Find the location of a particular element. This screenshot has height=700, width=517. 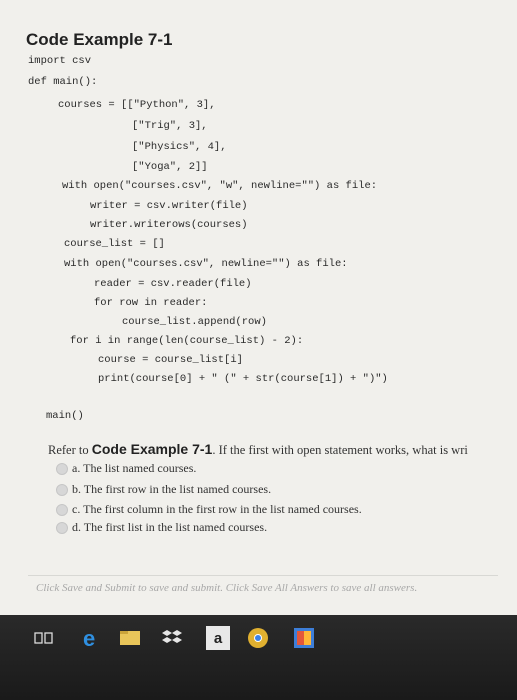

code-line: course_list = [] is located at coordinates (114, 244).